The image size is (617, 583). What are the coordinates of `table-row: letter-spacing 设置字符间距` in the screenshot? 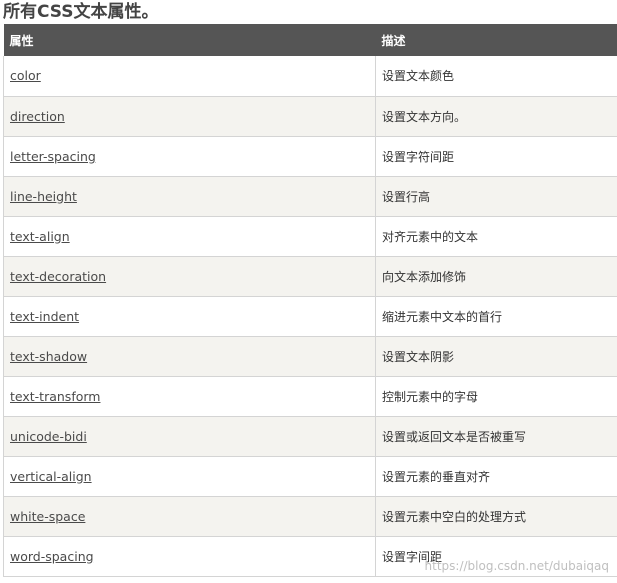 It's located at (310, 156).